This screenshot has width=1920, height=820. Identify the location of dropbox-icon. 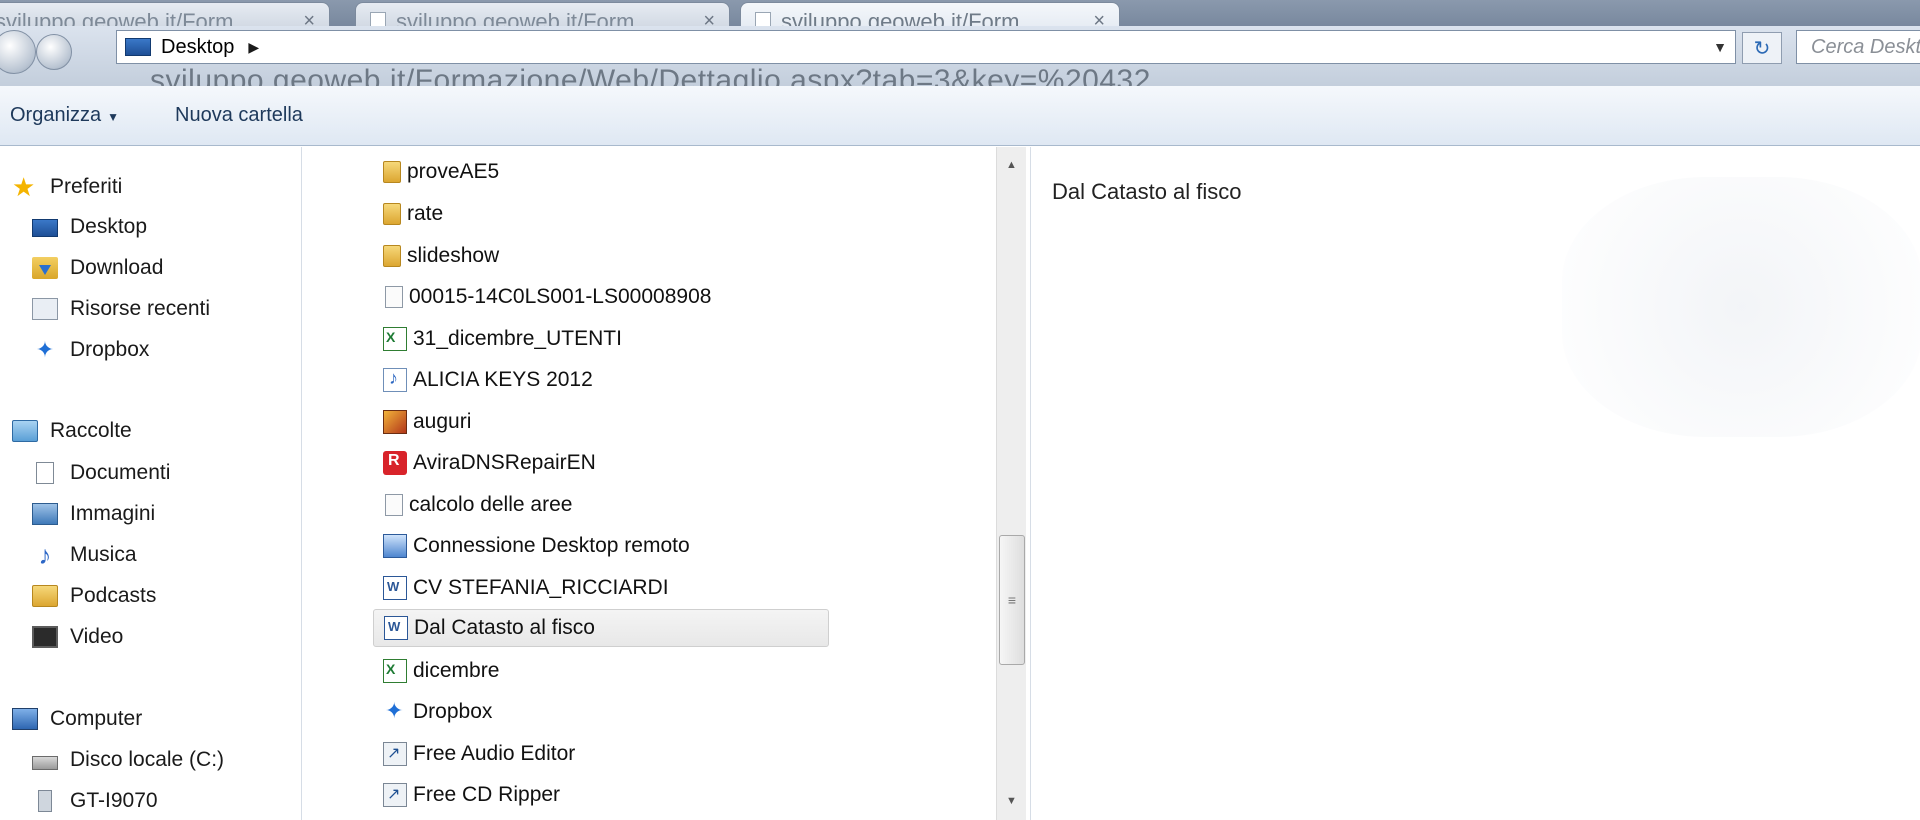
(395, 711).